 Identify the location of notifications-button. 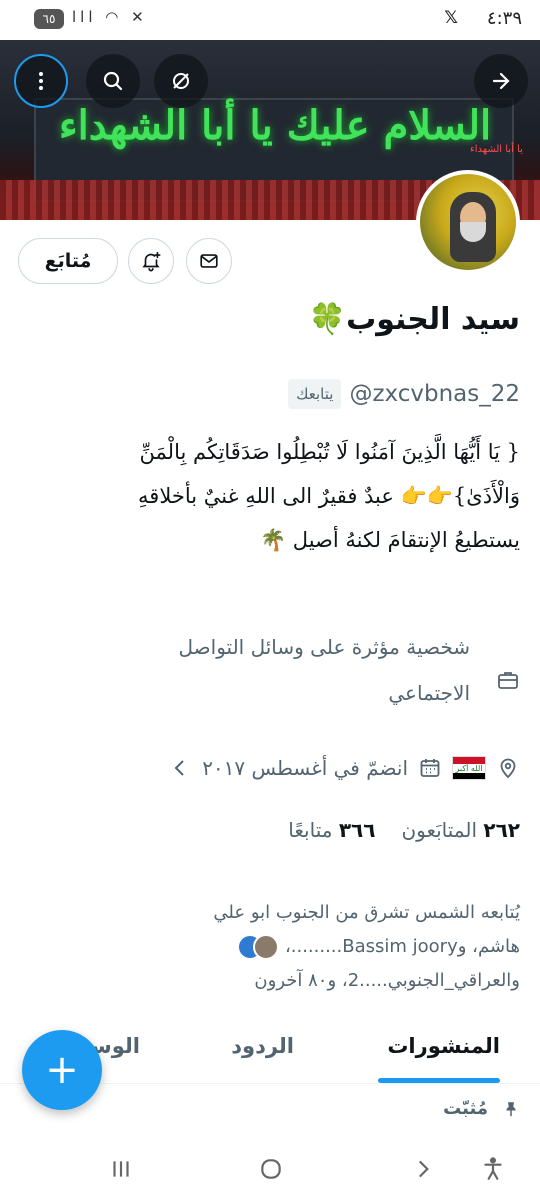
(151, 261).